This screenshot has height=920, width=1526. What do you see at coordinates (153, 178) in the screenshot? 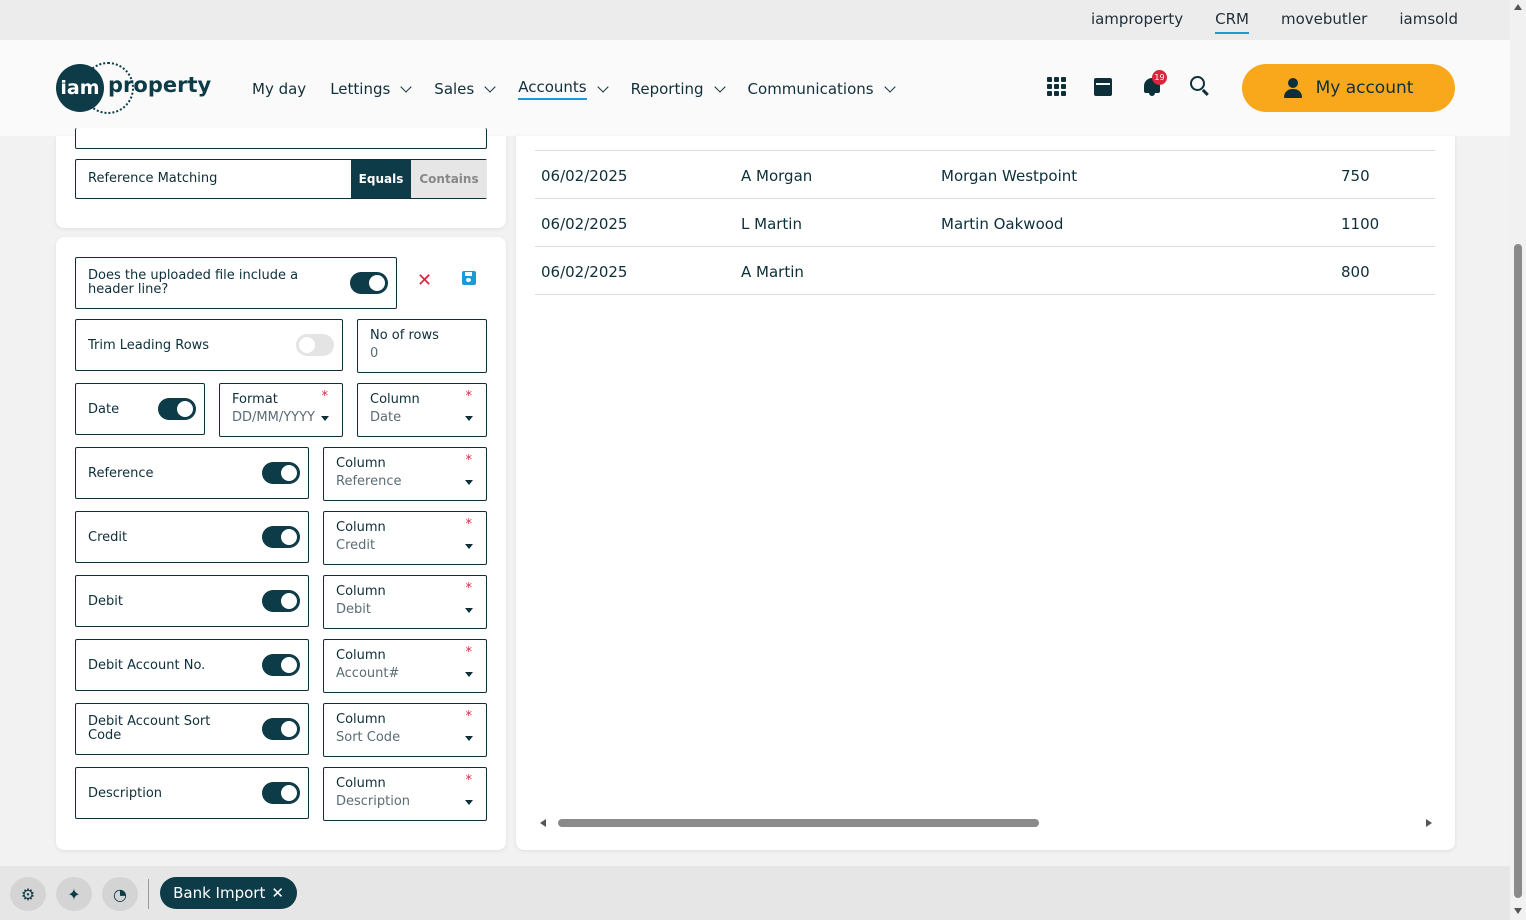
I see `reference-matching-label: Reference Matching` at bounding box center [153, 178].